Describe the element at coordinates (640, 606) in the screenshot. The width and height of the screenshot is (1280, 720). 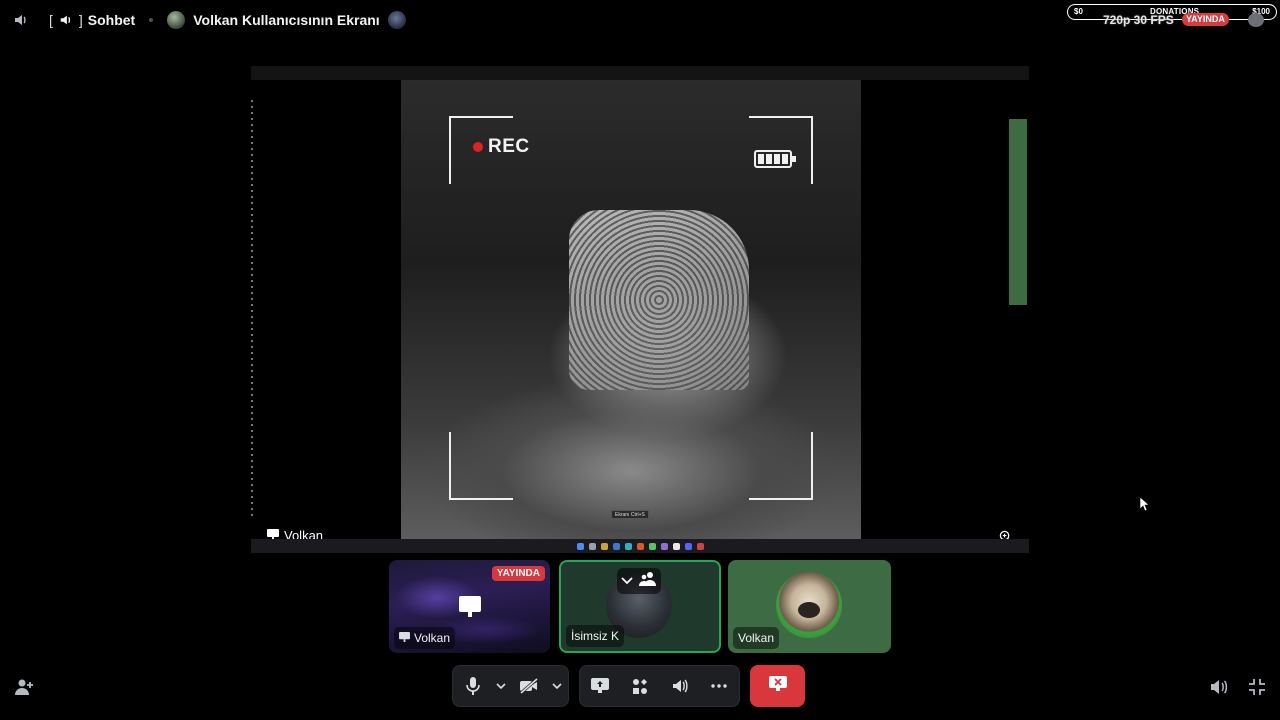
I see `participant-tile-user: İsimsiz K` at that location.